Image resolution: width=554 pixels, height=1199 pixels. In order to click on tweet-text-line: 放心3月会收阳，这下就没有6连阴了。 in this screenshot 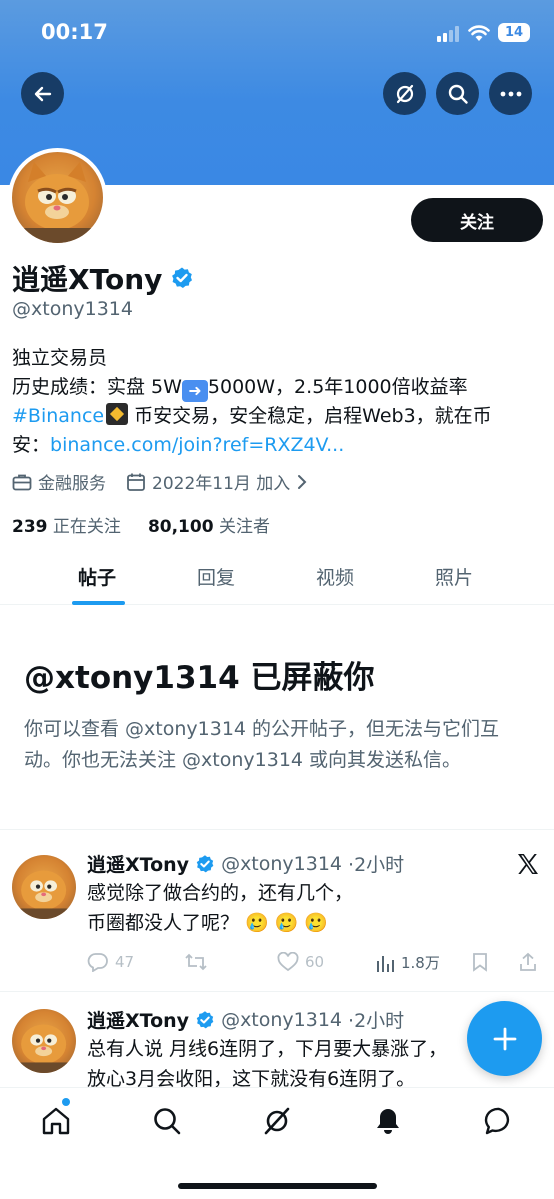, I will do `click(251, 1077)`.